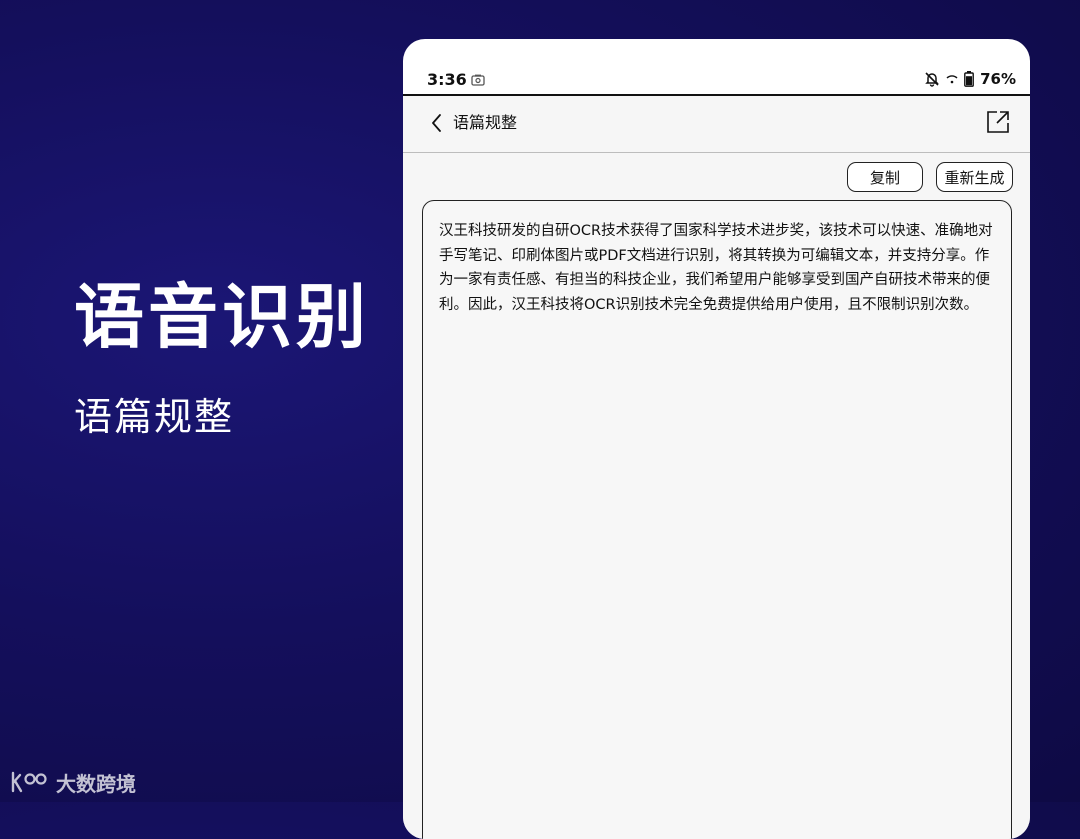  I want to click on promo-headline: 语音识别, so click(222, 317).